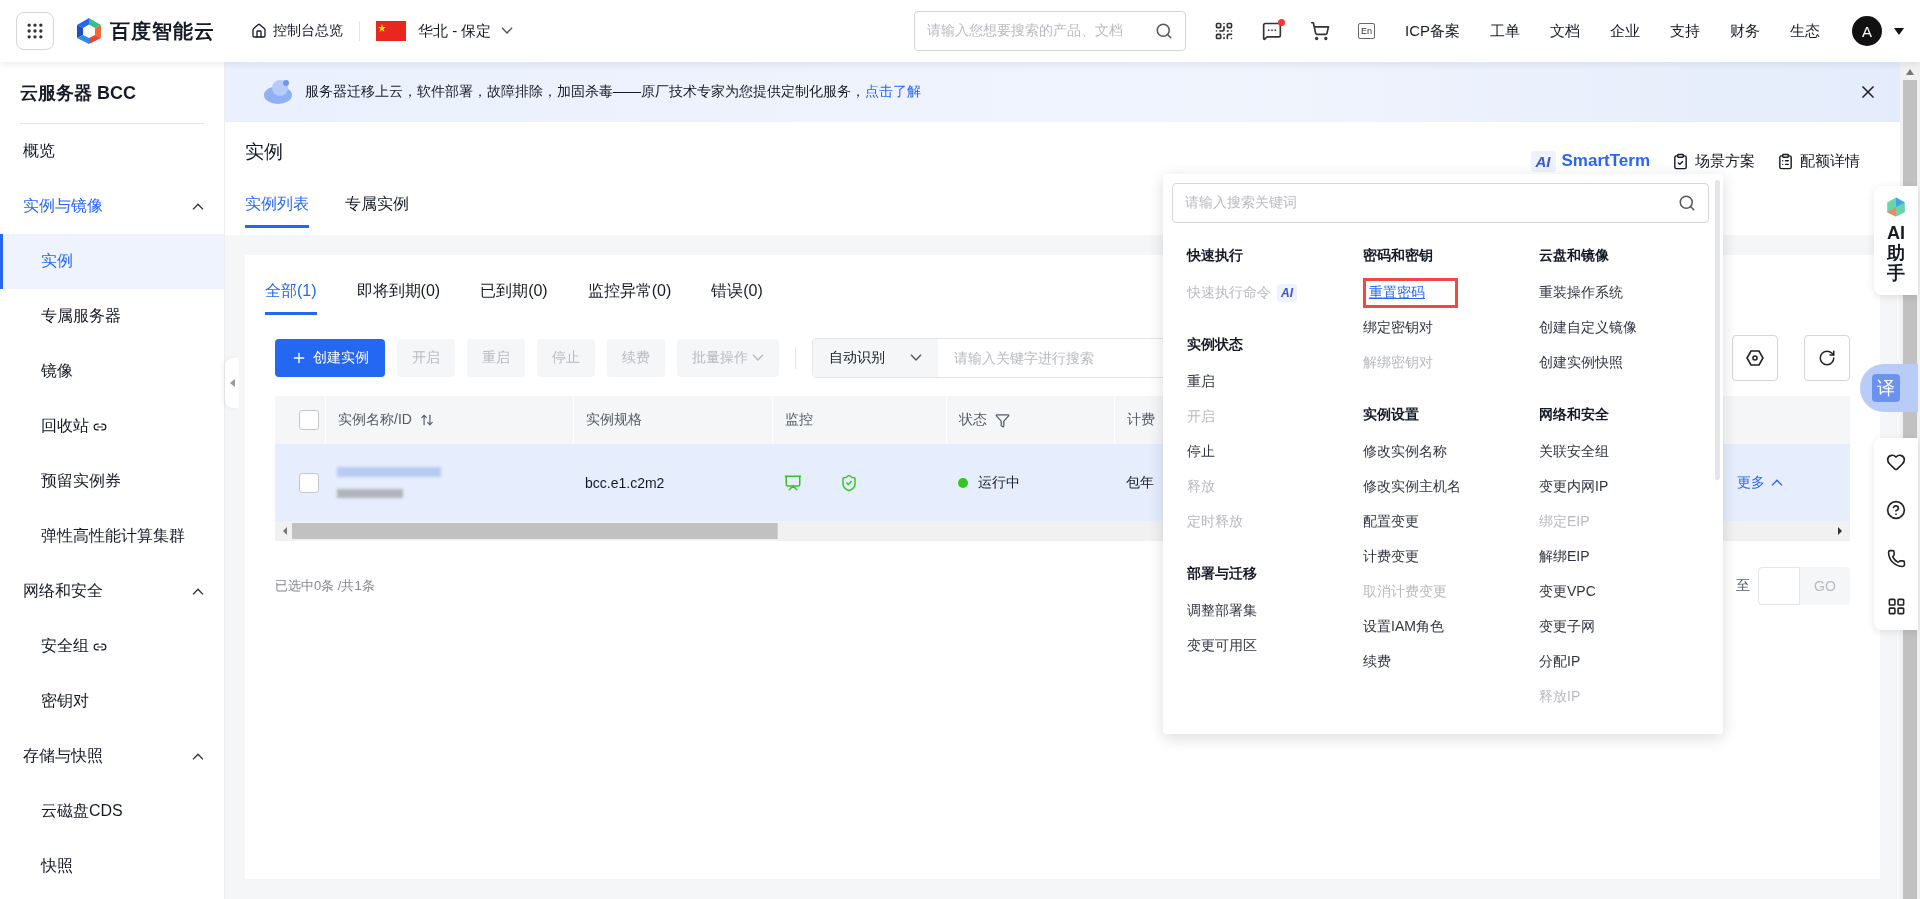 The image size is (1920, 899). Describe the element at coordinates (375, 420) in the screenshot. I see `column-header: 实例名称/ID` at that location.